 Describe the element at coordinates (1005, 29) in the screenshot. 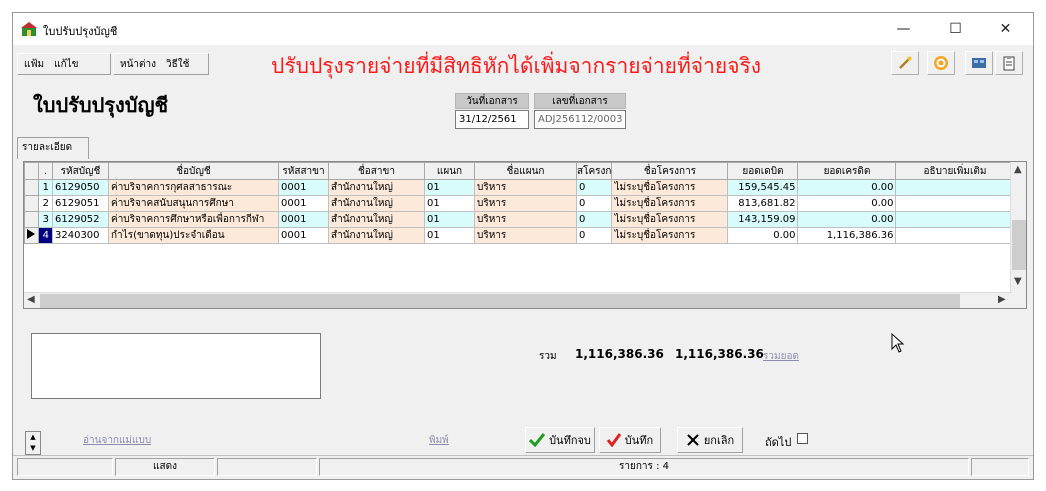

I see `close-button: ✕` at that location.